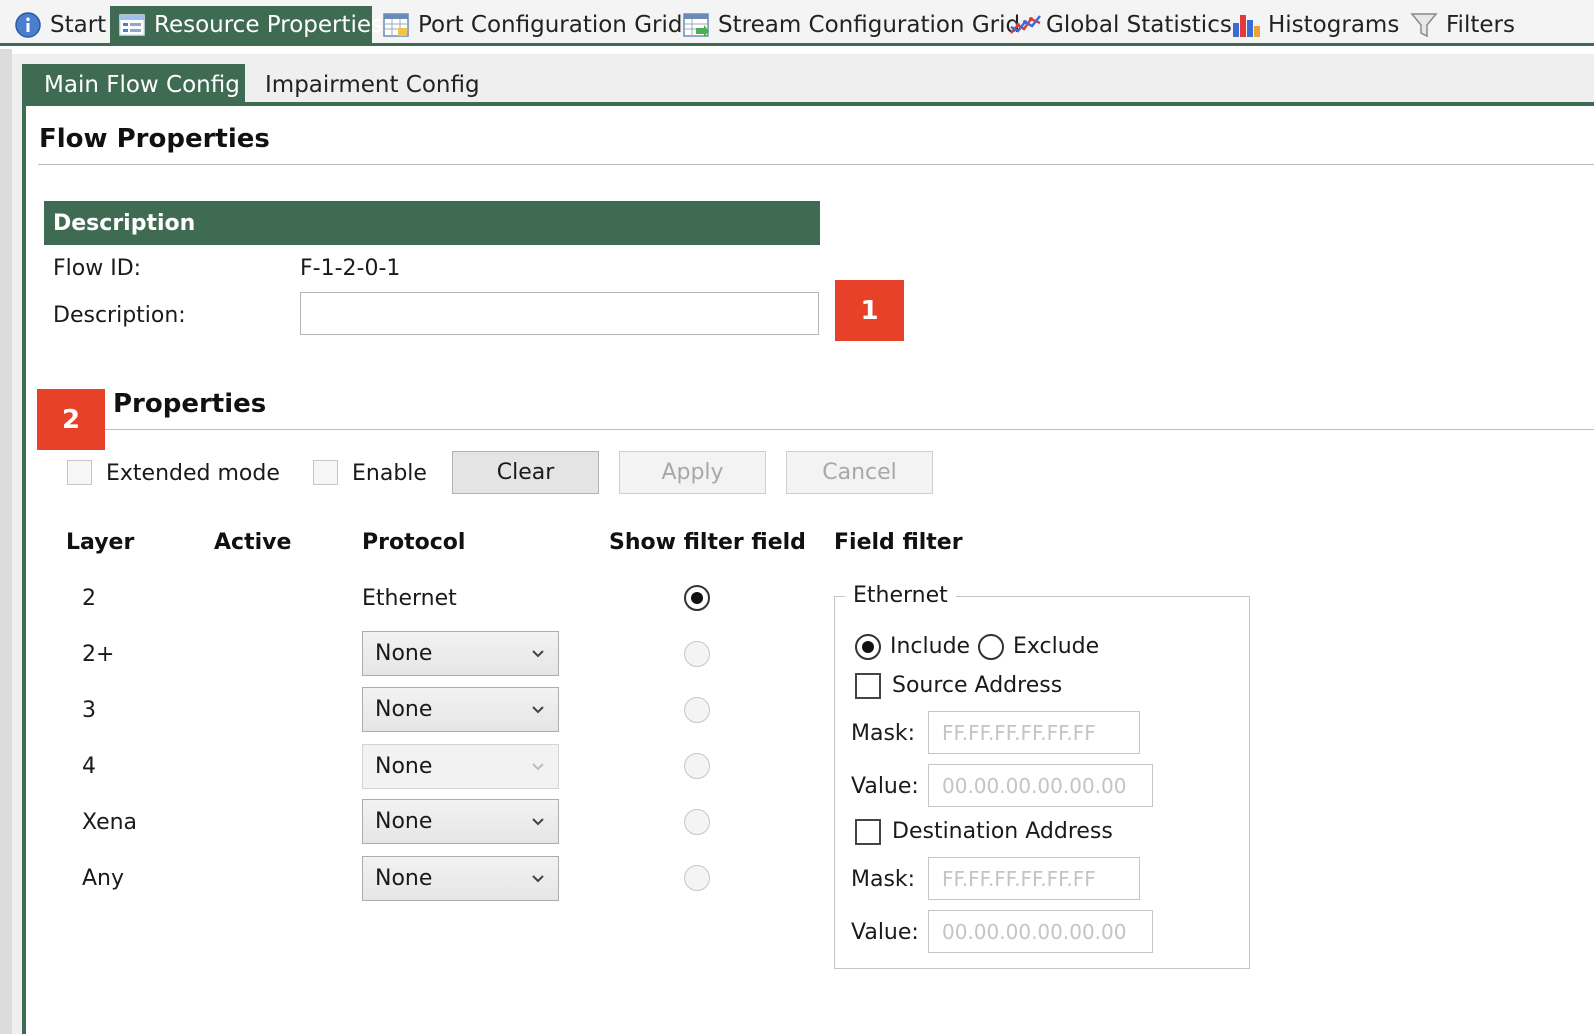 This screenshot has width=1594, height=1034. What do you see at coordinates (1040, 931) in the screenshot?
I see `destination-value-input: 00.00.00.00.00.00` at bounding box center [1040, 931].